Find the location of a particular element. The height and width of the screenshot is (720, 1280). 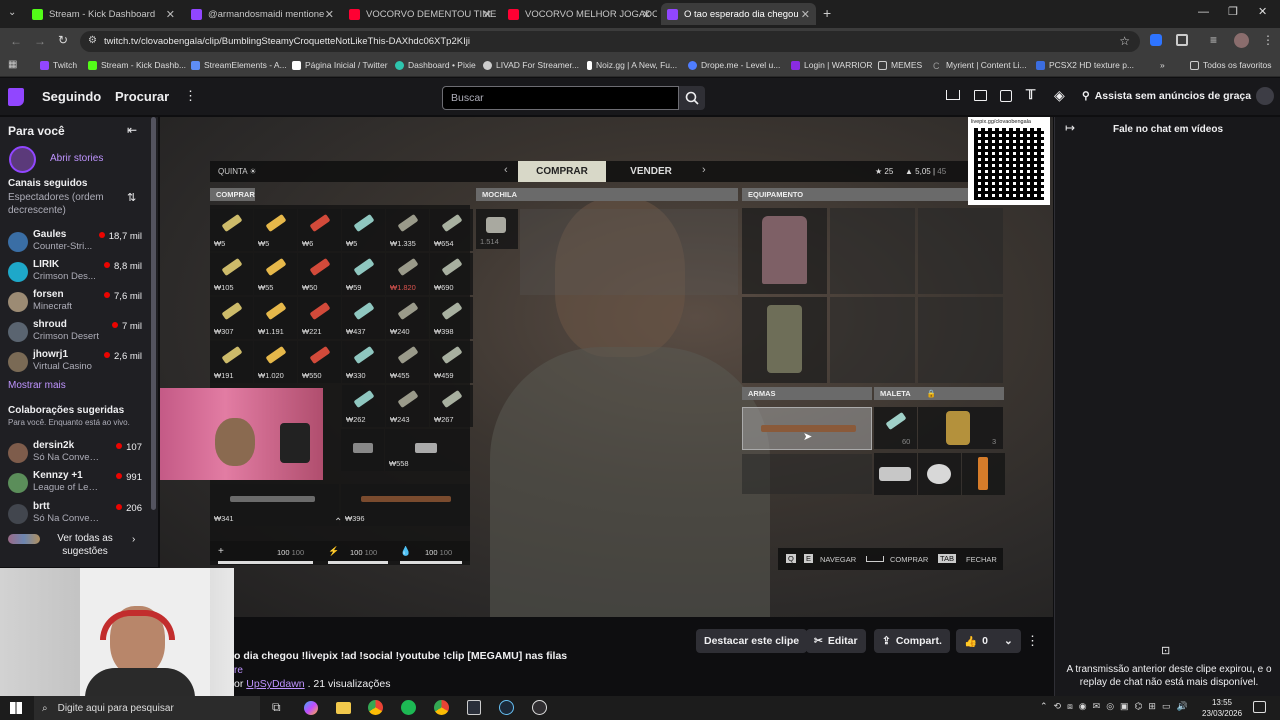

apps-grid-icon: ▦ is located at coordinates (12, 64).